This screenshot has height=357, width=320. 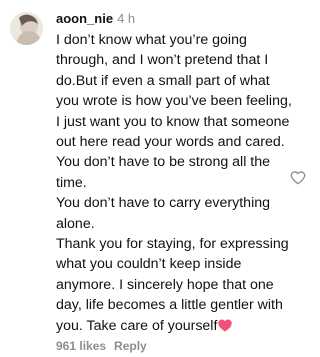 I want to click on username: aoon_nie, so click(x=84, y=18).